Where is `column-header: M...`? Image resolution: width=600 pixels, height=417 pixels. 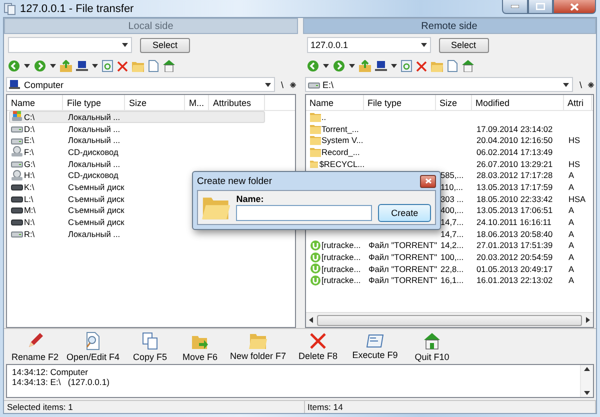
column-header: M... is located at coordinates (197, 102).